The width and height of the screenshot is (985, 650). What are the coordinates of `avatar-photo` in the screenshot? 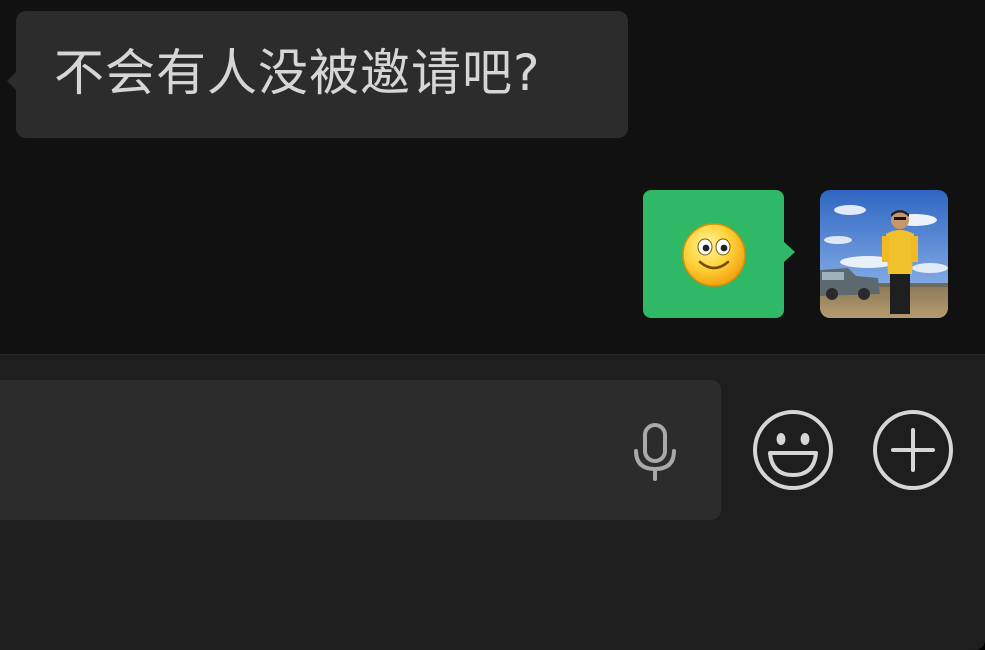 It's located at (884, 254).